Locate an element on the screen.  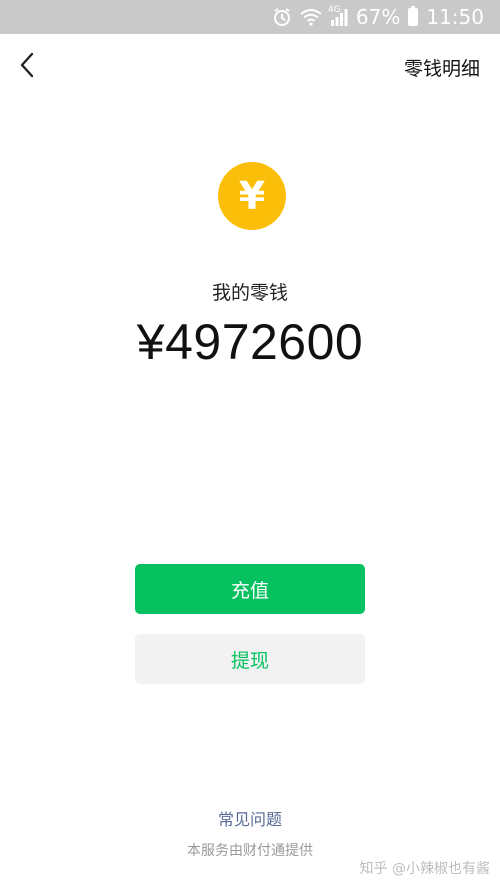
chevron-left-icon is located at coordinates (27, 65).